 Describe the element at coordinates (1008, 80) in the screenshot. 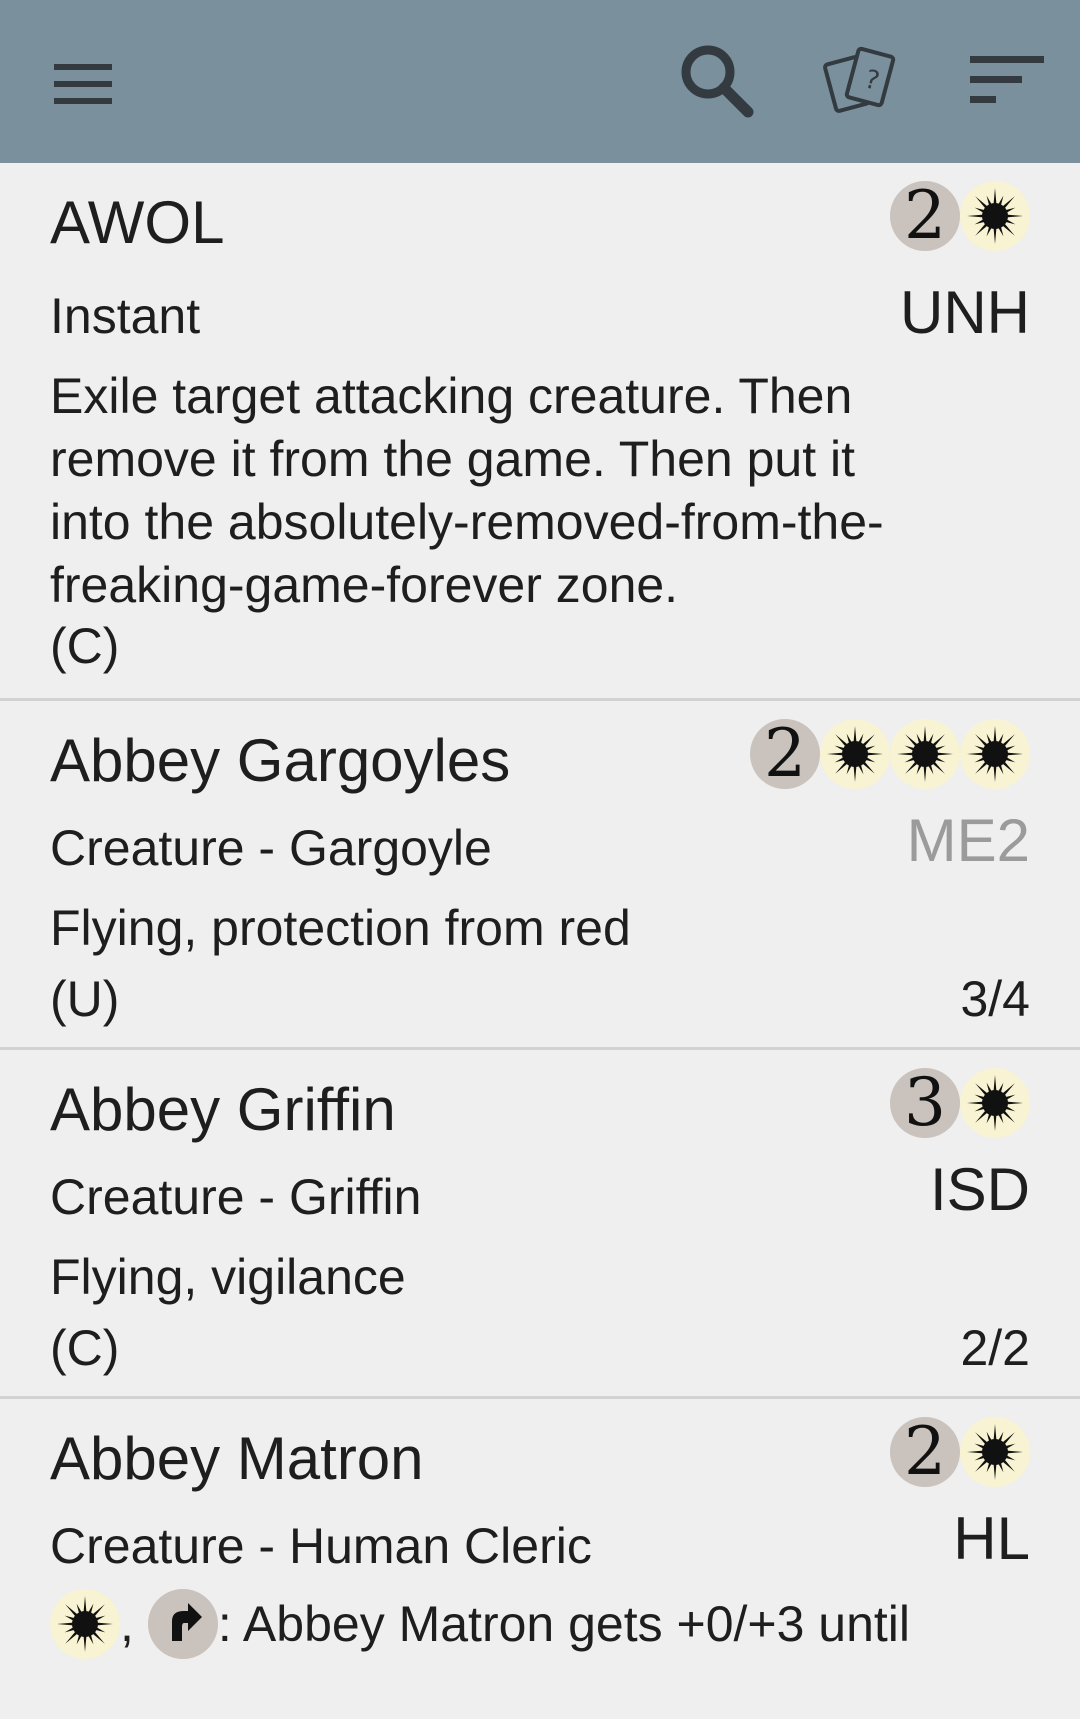

I see `sort-icon` at that location.